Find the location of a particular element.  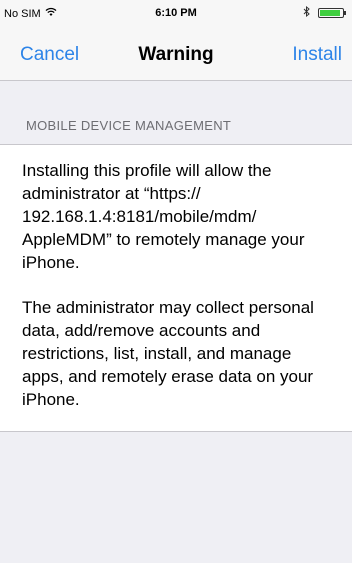

battery-level-fill is located at coordinates (330, 13).